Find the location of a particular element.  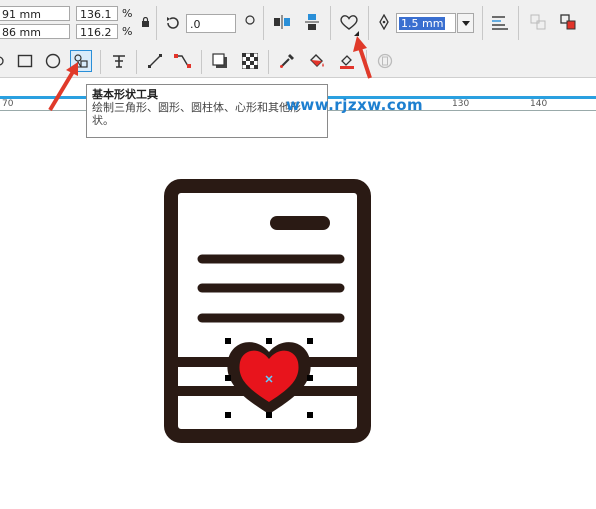

rotation-center-icon is located at coordinates (250, 20).